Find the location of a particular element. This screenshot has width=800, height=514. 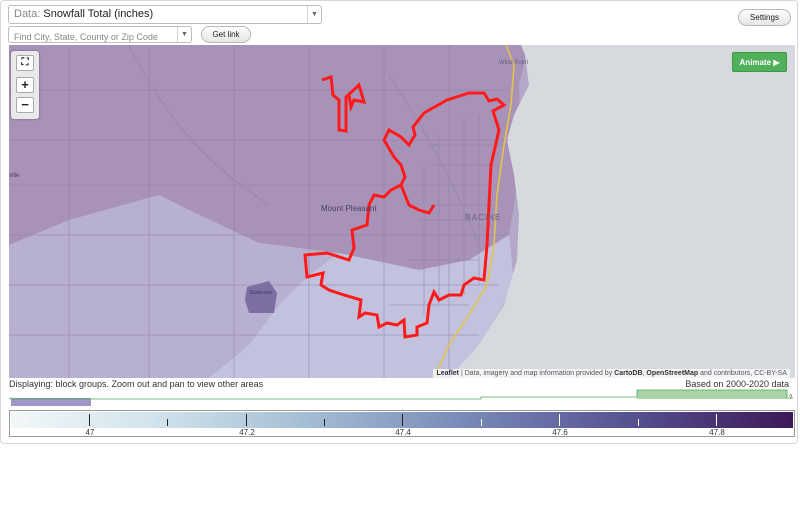

legend-label: 47.4 is located at coordinates (403, 432).